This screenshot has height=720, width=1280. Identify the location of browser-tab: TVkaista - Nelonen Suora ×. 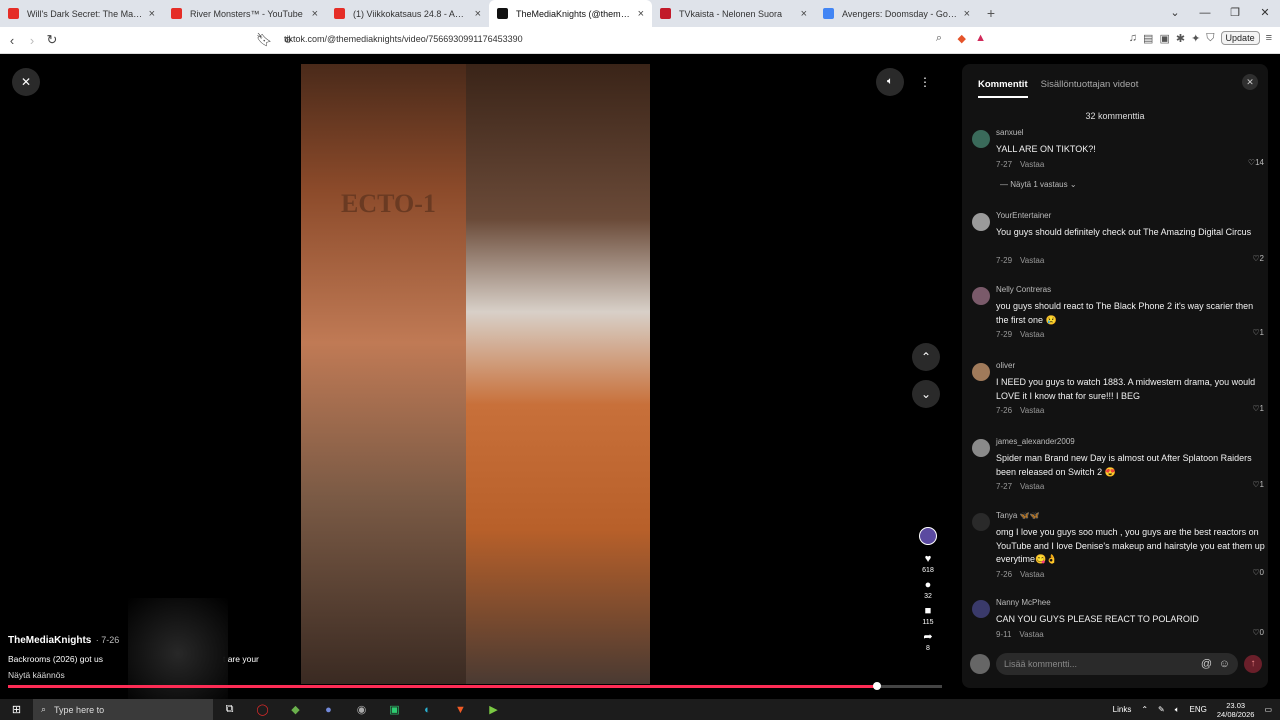
(733, 13).